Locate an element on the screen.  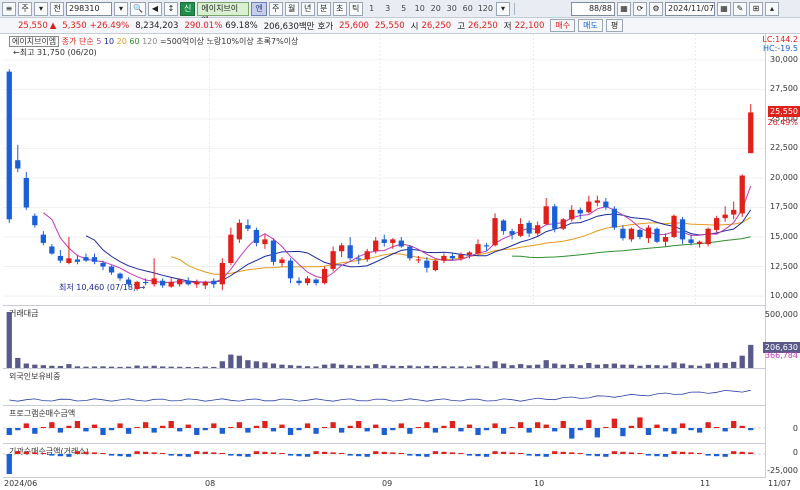
x-label-oct: 10 is located at coordinates (539, 483).